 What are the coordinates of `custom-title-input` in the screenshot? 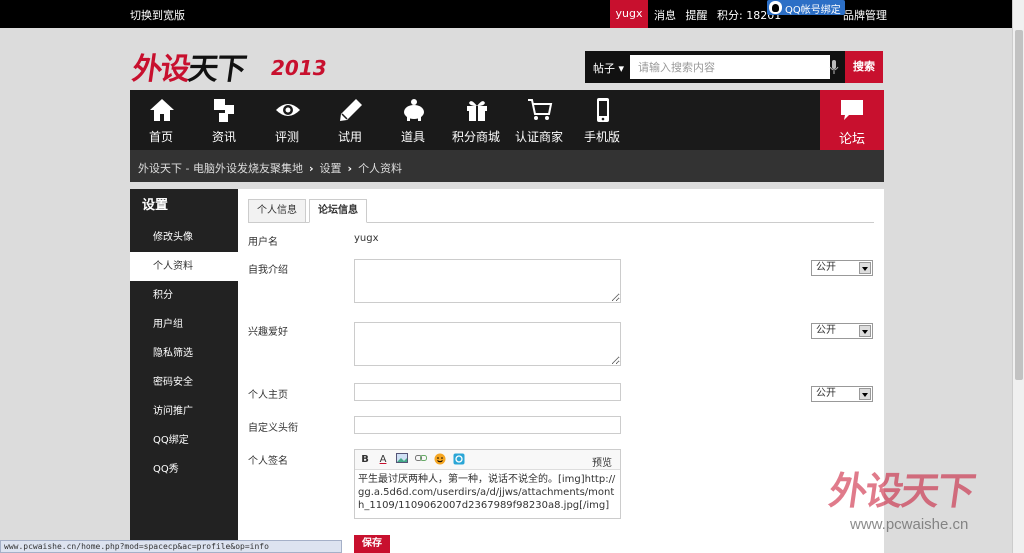 It's located at (487, 425).